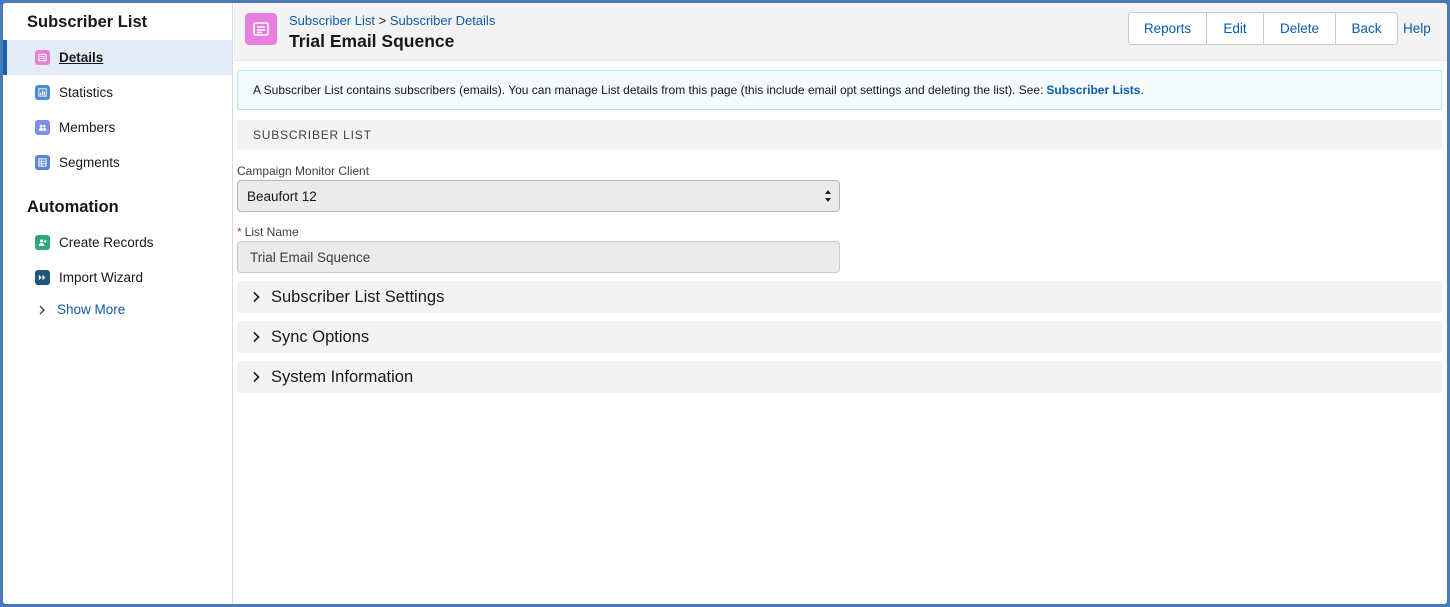 This screenshot has width=1450, height=607. Describe the element at coordinates (839, 377) in the screenshot. I see `accordion-system-information: System Information` at that location.